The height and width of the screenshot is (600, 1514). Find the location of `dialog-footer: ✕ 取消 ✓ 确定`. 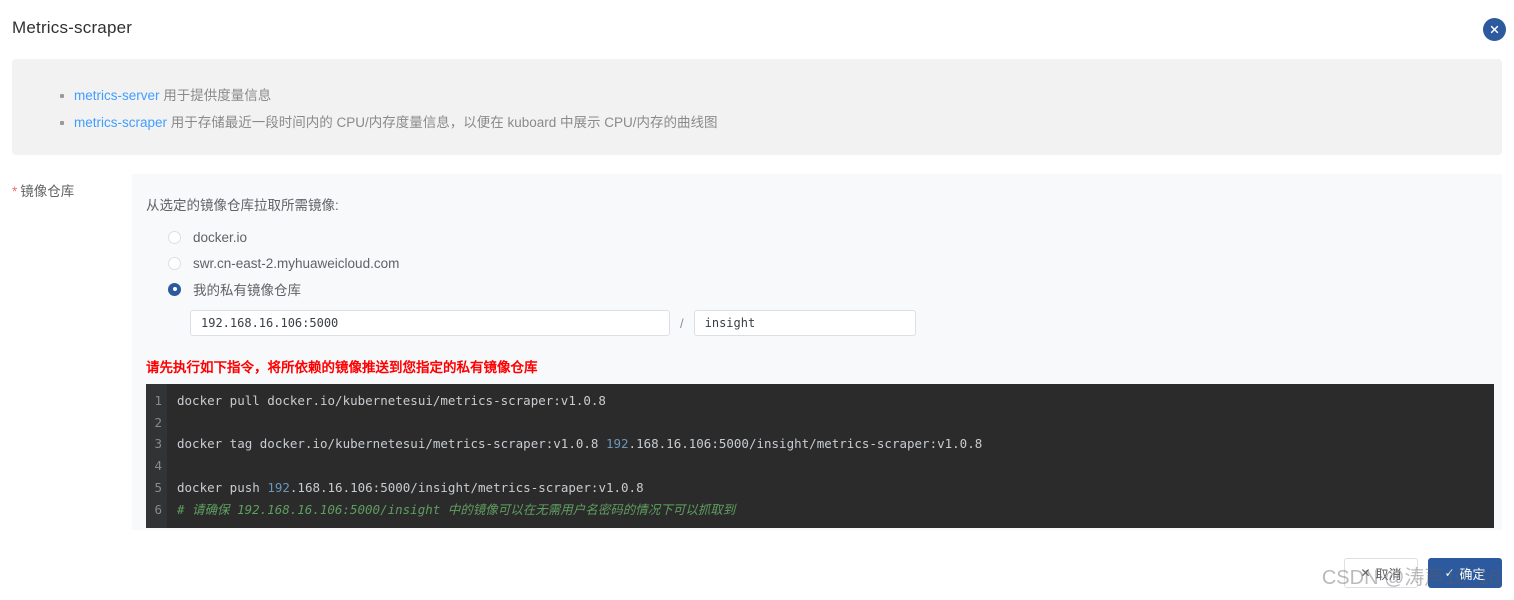

dialog-footer: ✕ 取消 ✓ 确定 is located at coordinates (1423, 573).